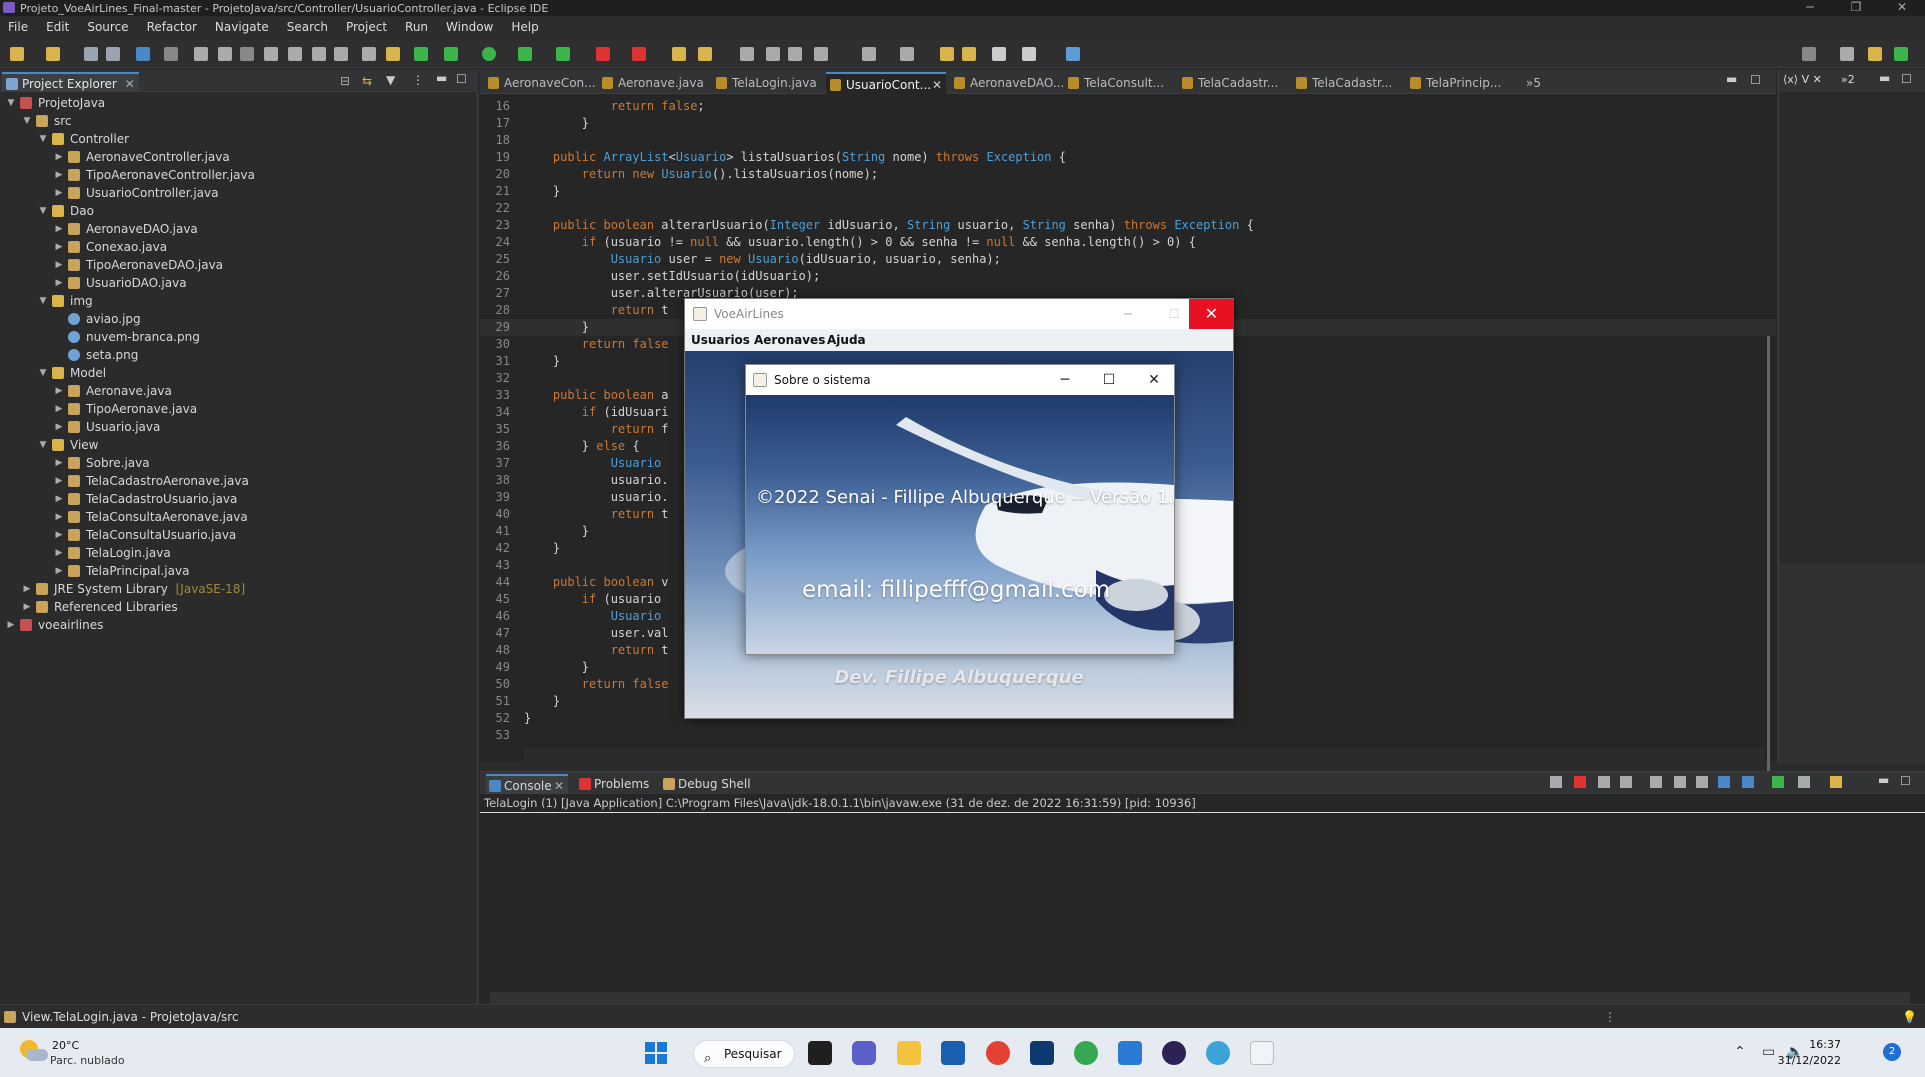 The height and width of the screenshot is (1077, 1925). Describe the element at coordinates (653, 83) in the screenshot. I see `editor-tab: Aeronave.java` at that location.